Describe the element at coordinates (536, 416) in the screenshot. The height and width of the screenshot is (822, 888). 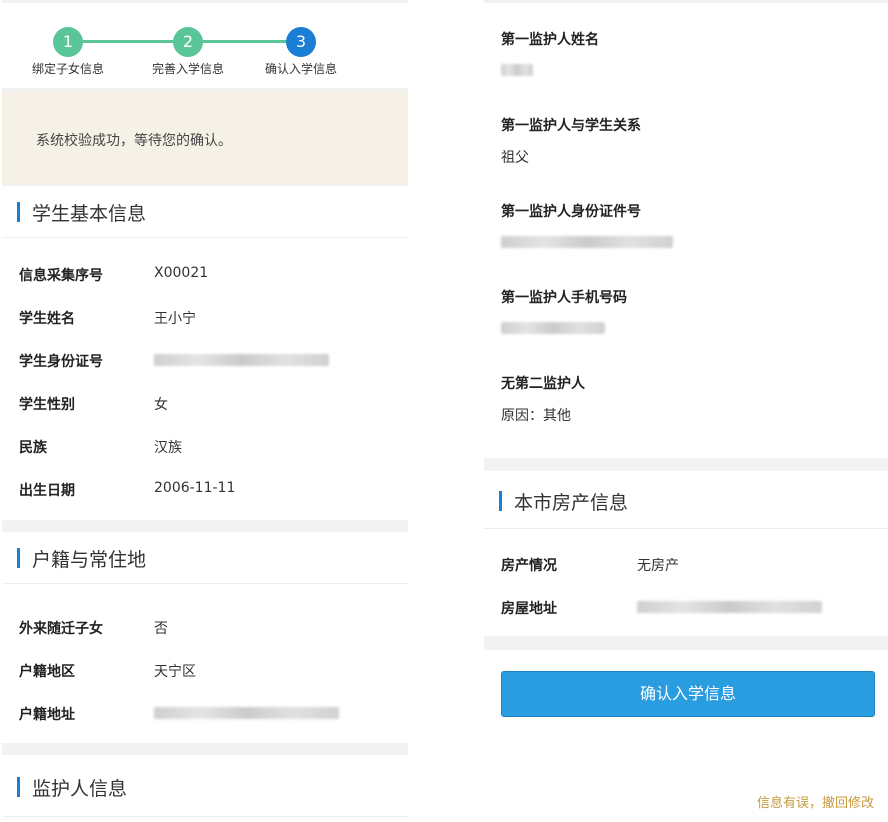
I see `item-value: 原因：其他` at that location.